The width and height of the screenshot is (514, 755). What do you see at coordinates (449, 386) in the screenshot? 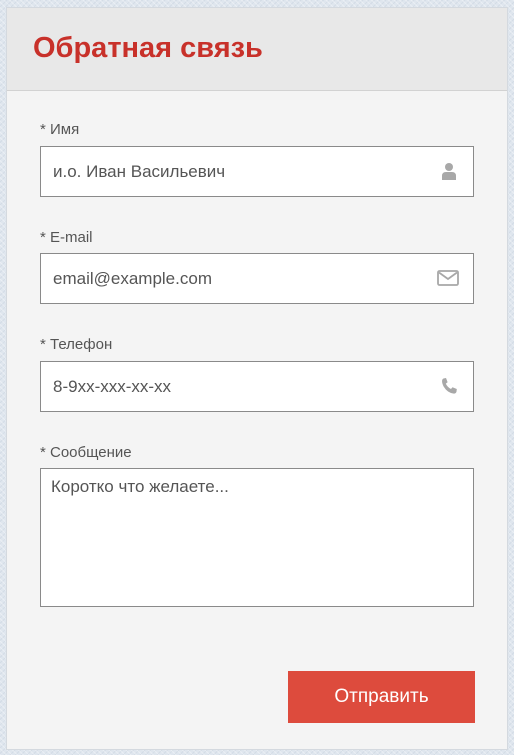
I see `phone-icon` at bounding box center [449, 386].